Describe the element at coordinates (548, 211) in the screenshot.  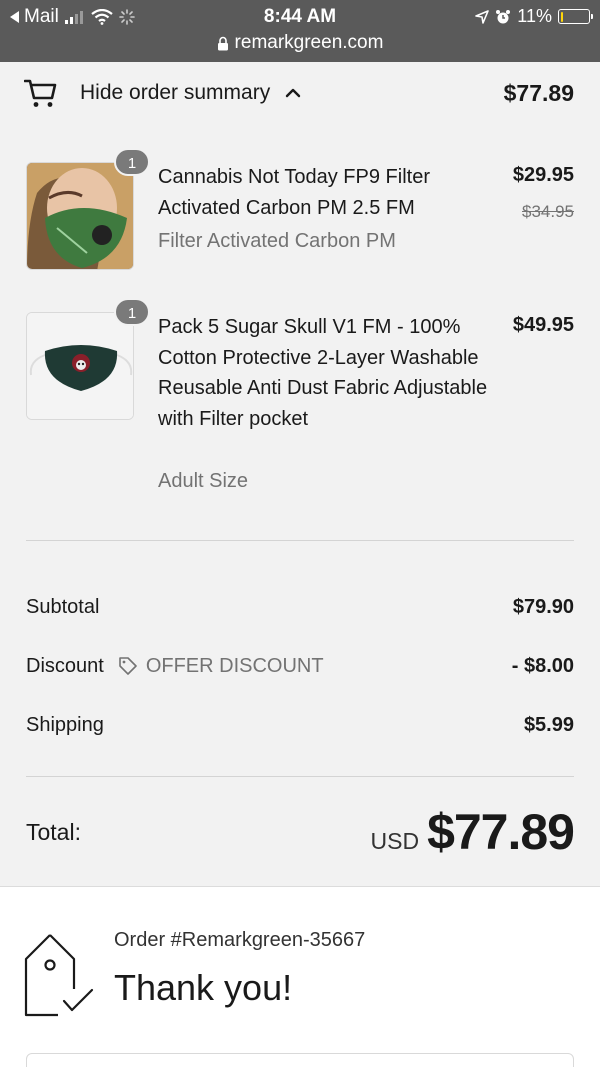
I see `product-compare-price: $34.95` at that location.